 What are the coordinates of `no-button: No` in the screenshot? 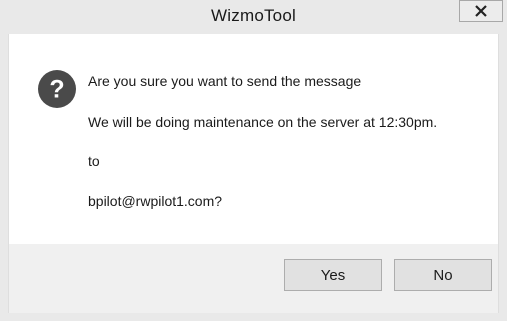 It's located at (443, 275).